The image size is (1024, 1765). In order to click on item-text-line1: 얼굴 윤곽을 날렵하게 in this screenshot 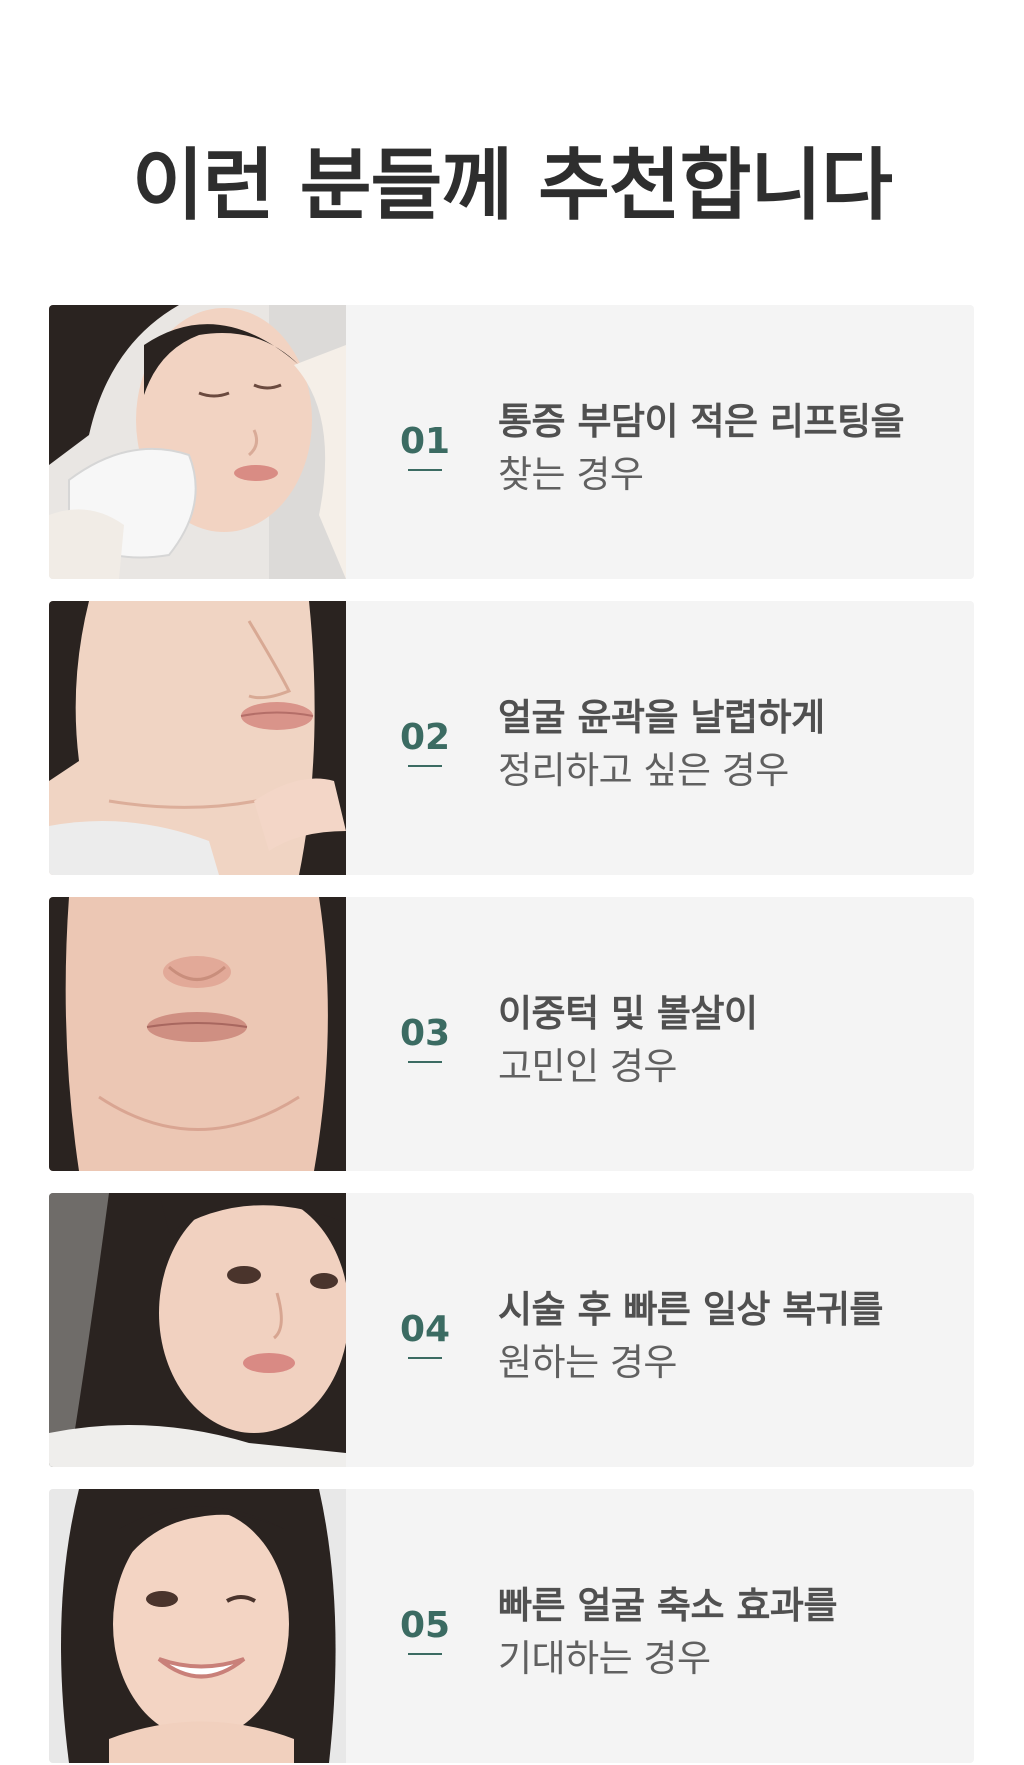, I will do `click(661, 717)`.